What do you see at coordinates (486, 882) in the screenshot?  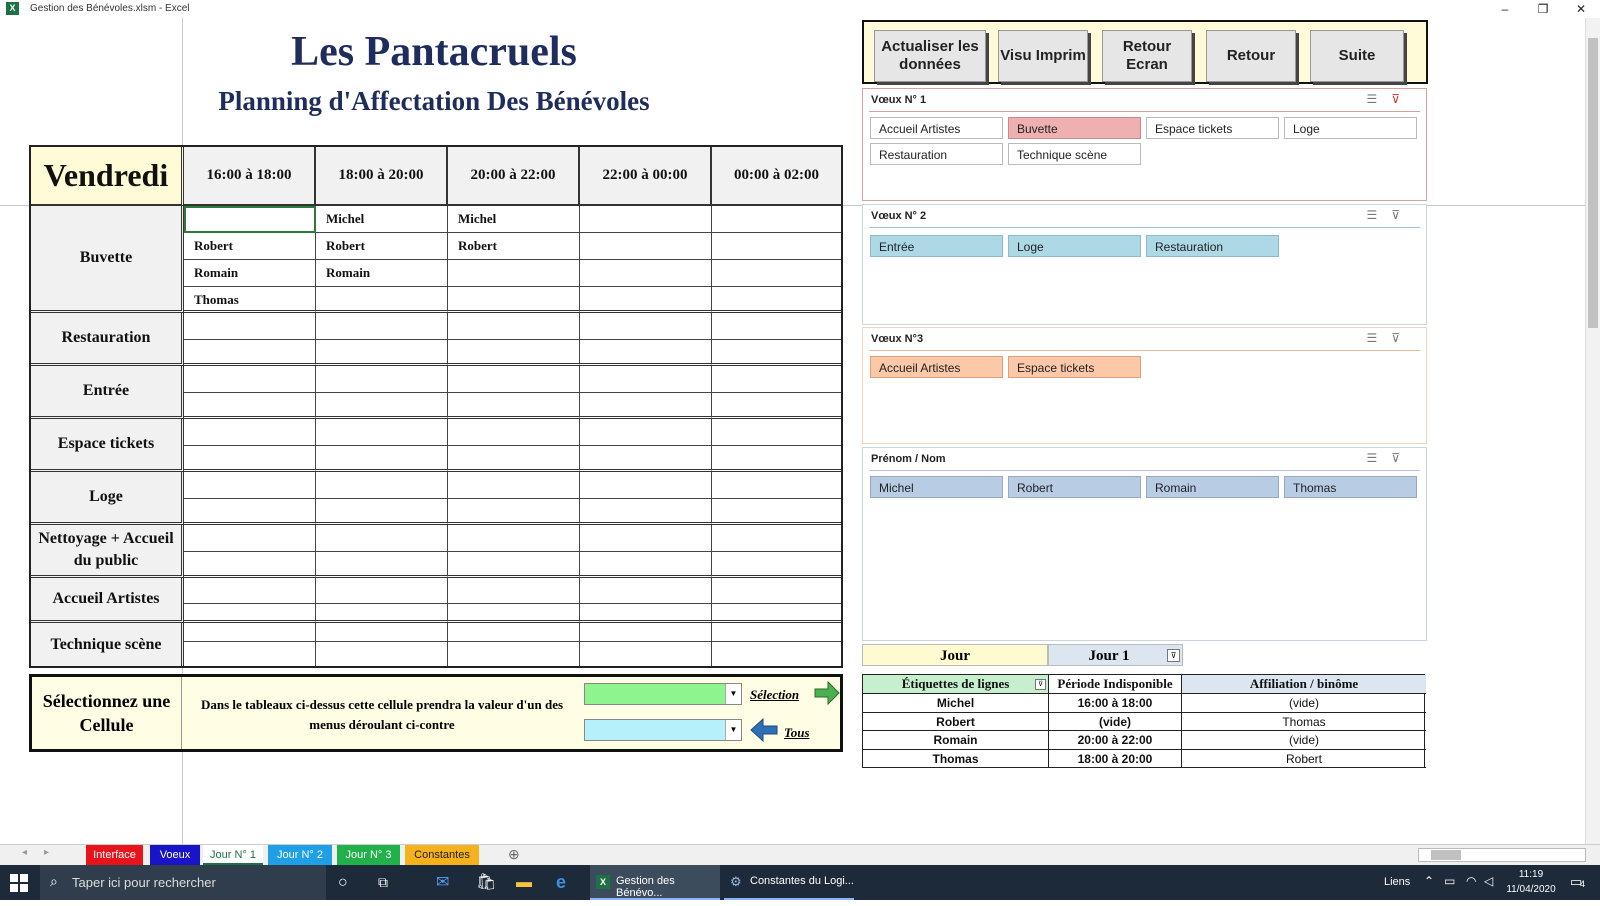 I see `store-icon: 🛍` at bounding box center [486, 882].